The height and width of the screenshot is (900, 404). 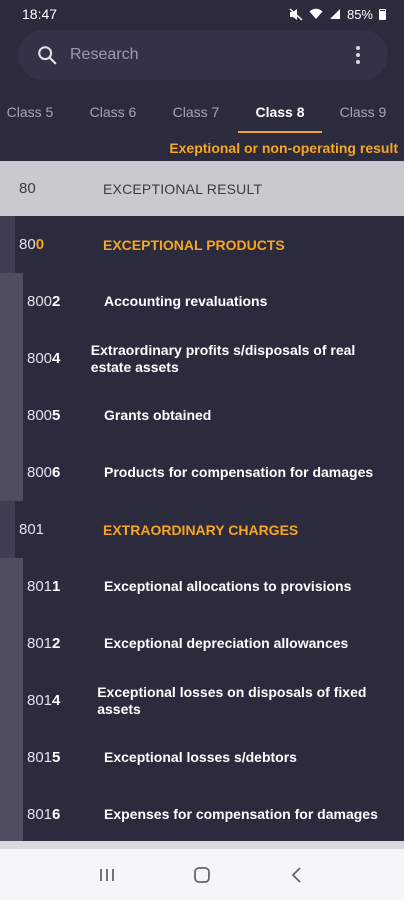 I want to click on account-row: 8002 Accounting revaluations, so click(x=202, y=301).